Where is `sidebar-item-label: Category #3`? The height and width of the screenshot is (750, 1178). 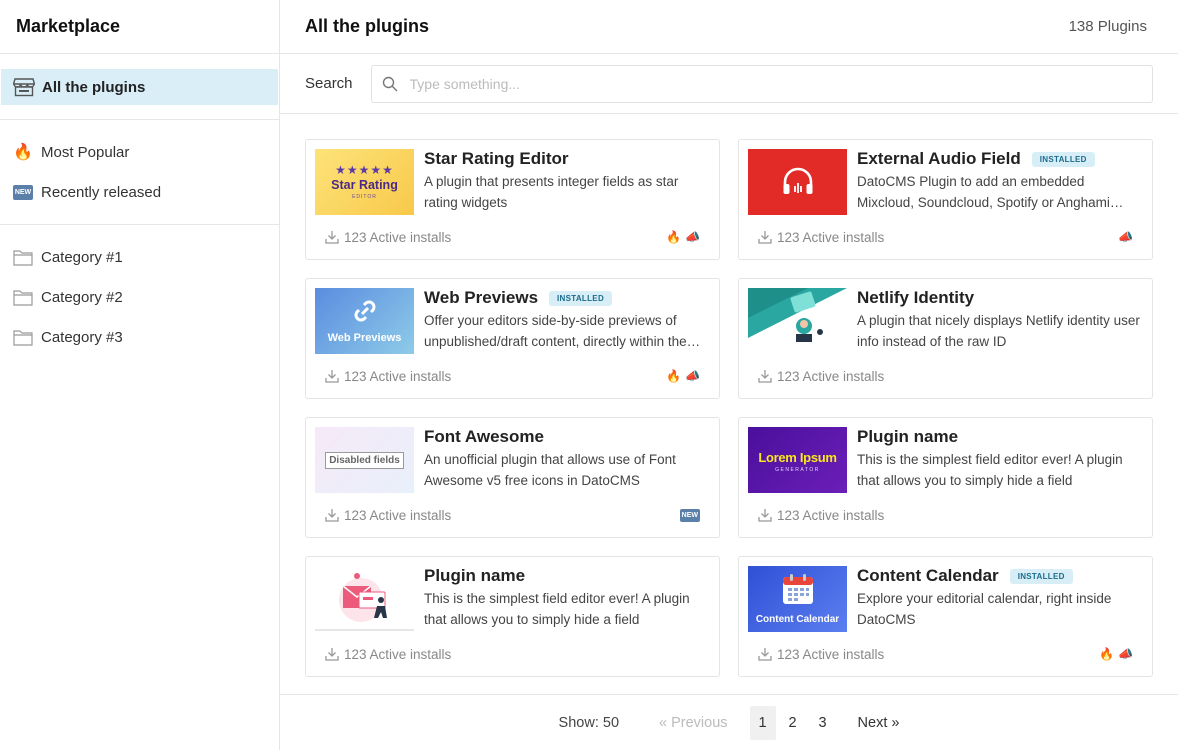 sidebar-item-label: Category #3 is located at coordinates (82, 337).